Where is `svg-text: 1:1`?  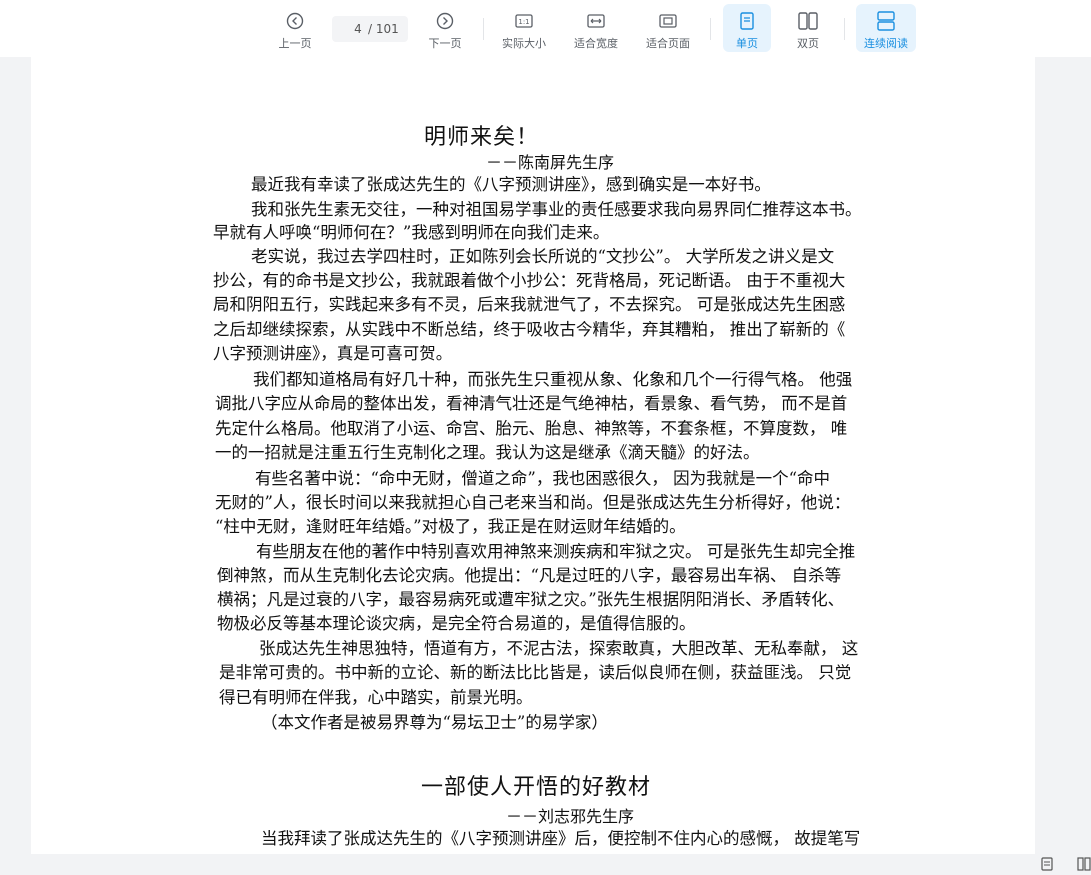
svg-text: 1:1 is located at coordinates (523, 22).